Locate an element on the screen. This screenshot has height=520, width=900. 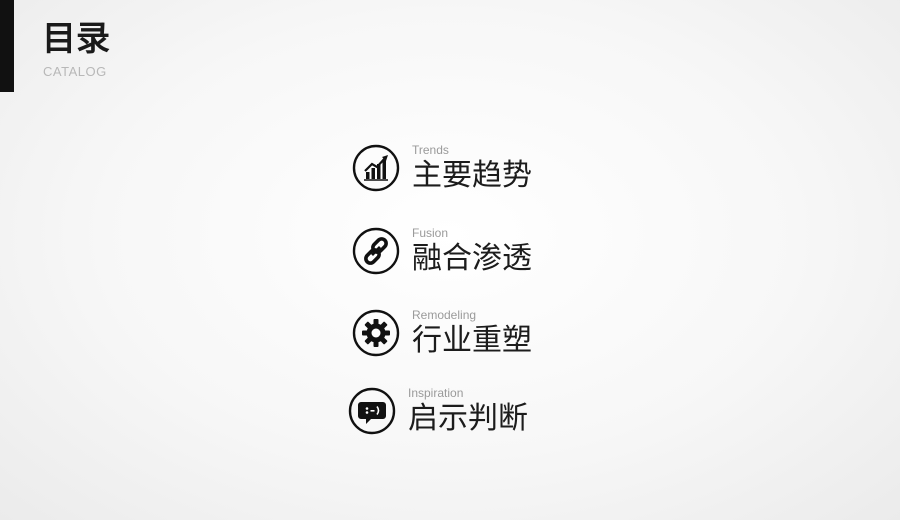
catalog-item-fusion: Fusion 融合渗透 is located at coordinates (442, 251).